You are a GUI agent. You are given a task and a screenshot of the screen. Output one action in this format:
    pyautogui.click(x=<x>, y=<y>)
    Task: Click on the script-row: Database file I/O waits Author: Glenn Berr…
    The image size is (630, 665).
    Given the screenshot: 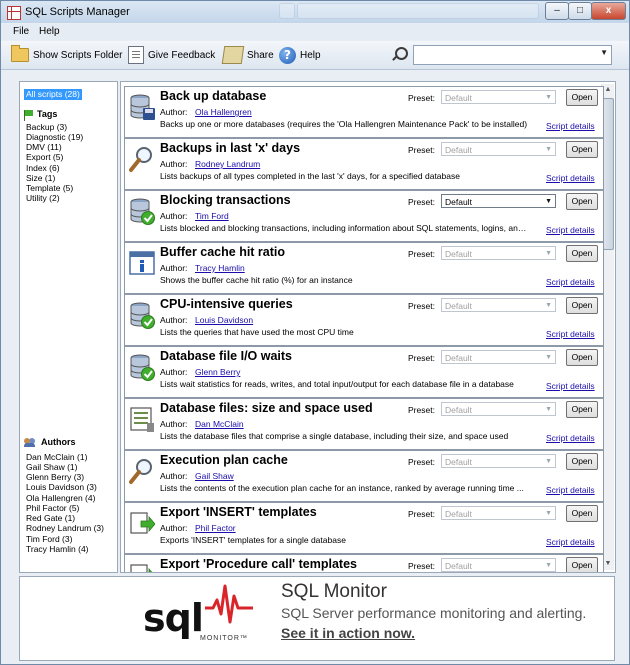 What is the action you would take?
    pyautogui.click(x=364, y=372)
    